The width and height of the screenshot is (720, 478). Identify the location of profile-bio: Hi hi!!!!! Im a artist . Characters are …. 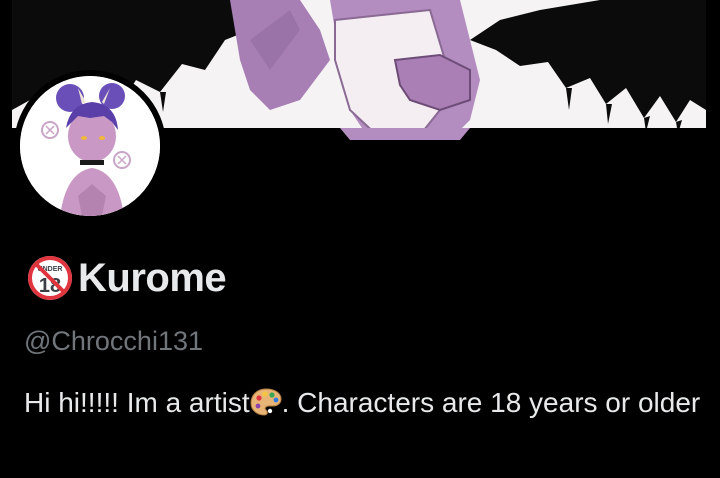
(364, 403).